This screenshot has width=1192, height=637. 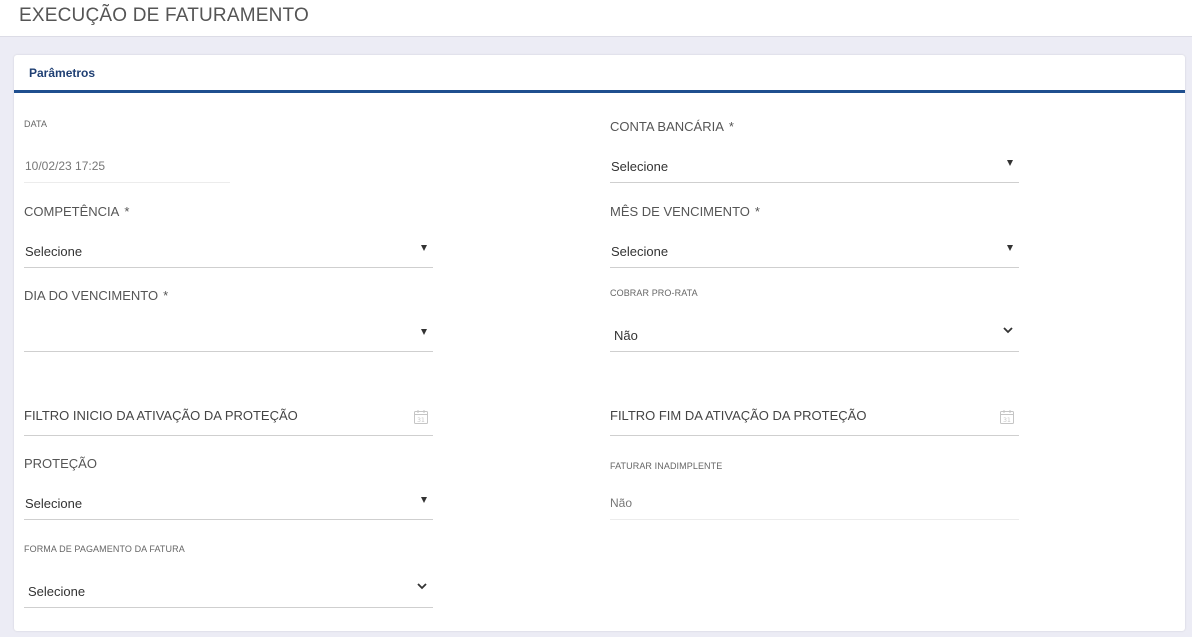 I want to click on protecao-select: Selecione, so click(x=228, y=502).